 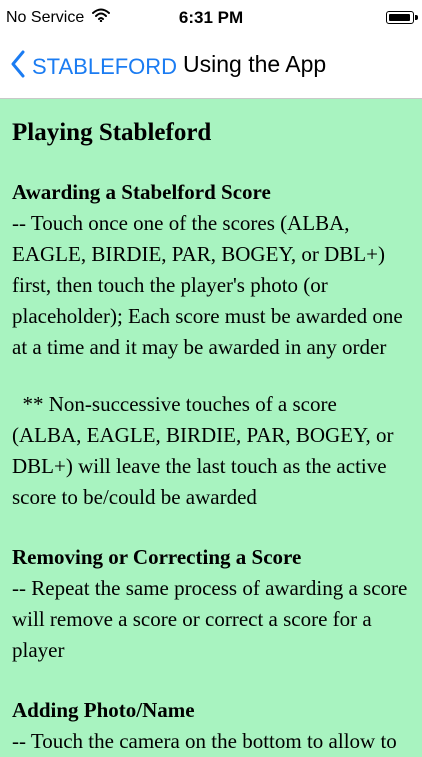 What do you see at coordinates (174, 404) in the screenshot?
I see `text-line: ** Non-successive touches of a score` at bounding box center [174, 404].